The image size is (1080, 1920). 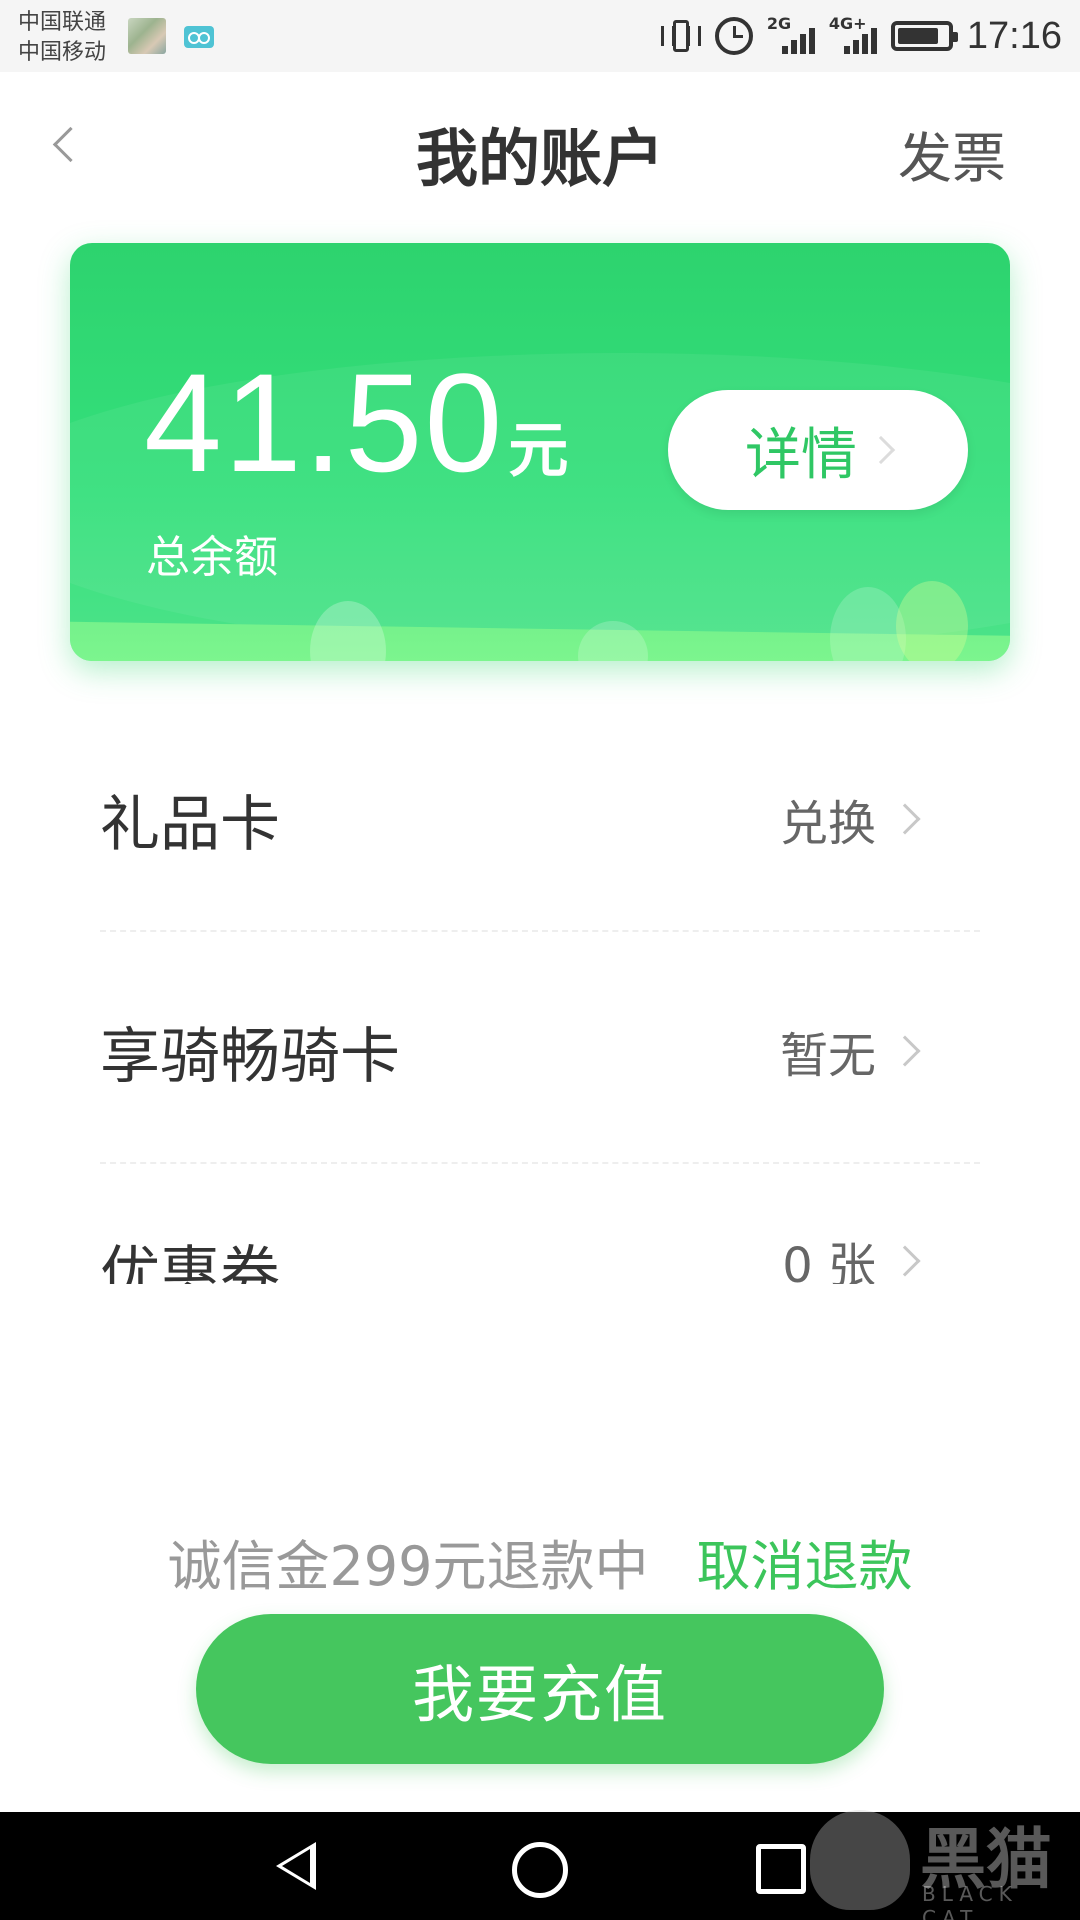 I want to click on list-item-value: 0 张, so click(x=829, y=1261).